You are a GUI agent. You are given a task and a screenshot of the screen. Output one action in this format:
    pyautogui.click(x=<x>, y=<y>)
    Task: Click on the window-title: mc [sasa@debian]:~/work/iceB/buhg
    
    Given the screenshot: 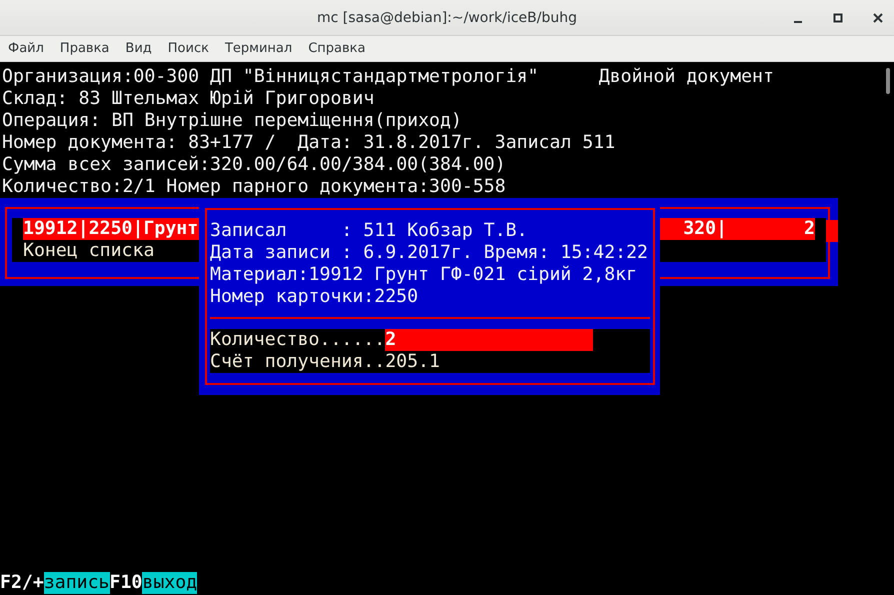 What is the action you would take?
    pyautogui.click(x=447, y=18)
    